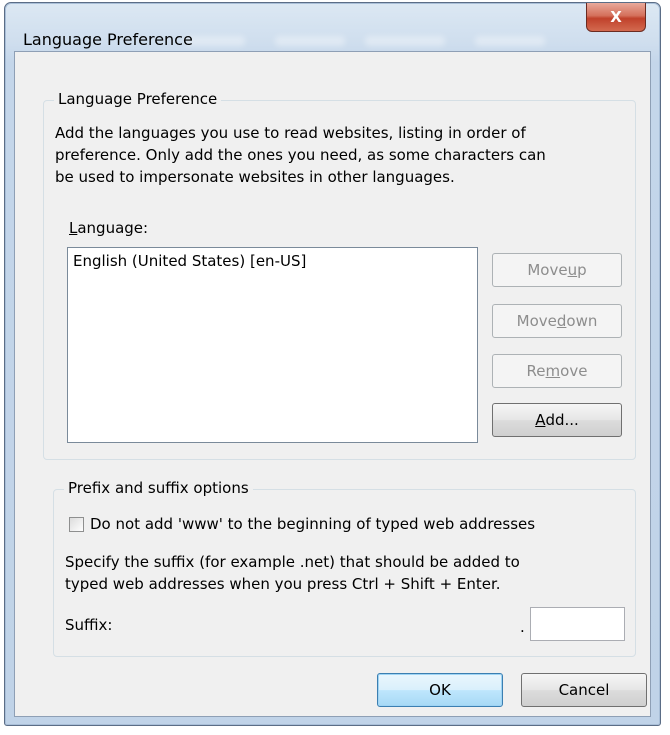 Image resolution: width=670 pixels, height=735 pixels. What do you see at coordinates (332, 28) in the screenshot?
I see `title-bar: Language Preference X` at bounding box center [332, 28].